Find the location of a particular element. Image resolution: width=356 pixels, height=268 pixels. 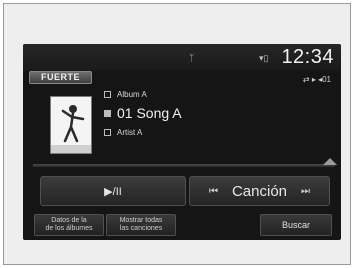

album-list-line2: de los álbumes is located at coordinates (69, 228).